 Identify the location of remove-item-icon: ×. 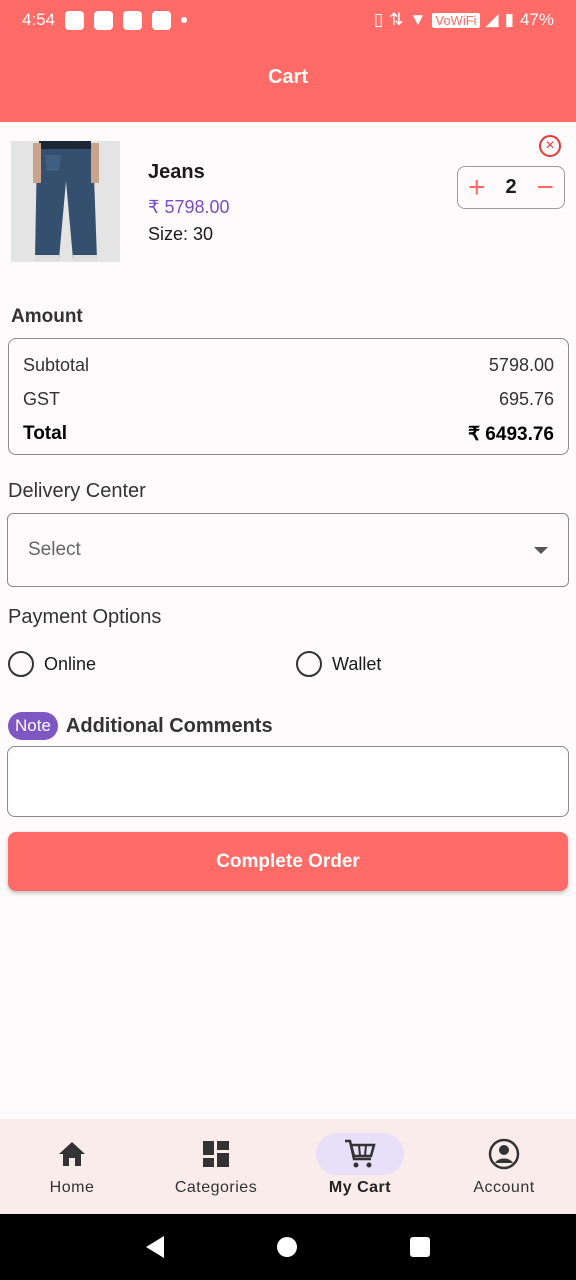
(550, 146).